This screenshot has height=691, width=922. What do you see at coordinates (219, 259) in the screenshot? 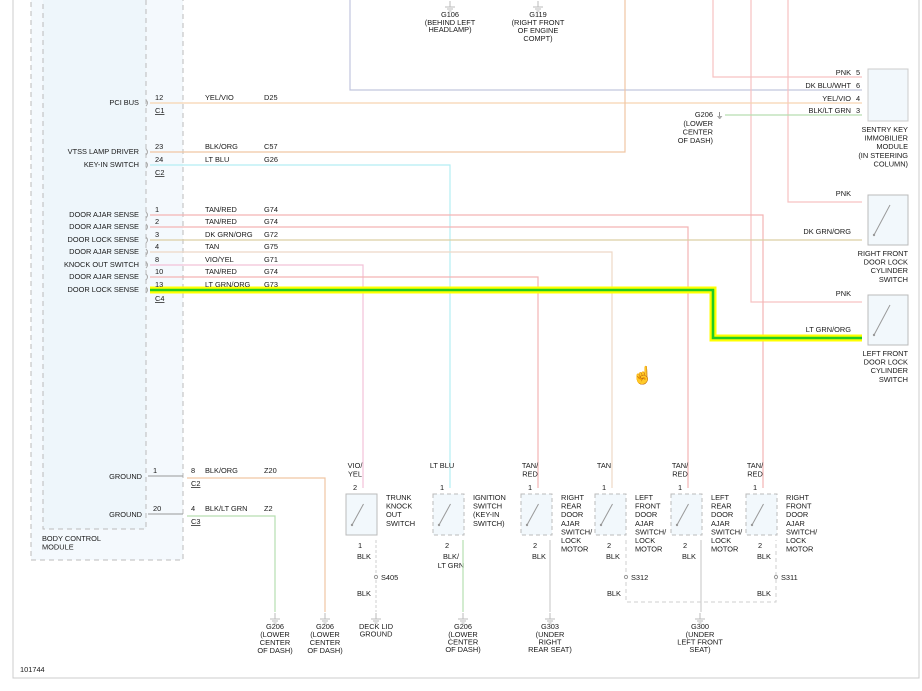
I see `wire-color-label: VIO/YEL` at bounding box center [219, 259].